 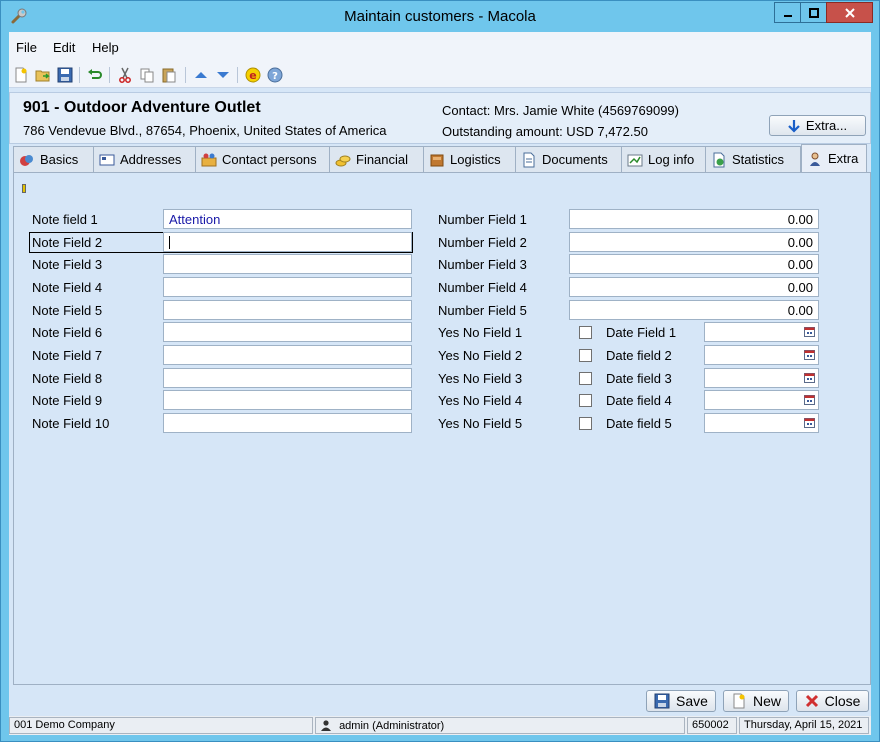 I want to click on yesno-field-3-checkbox, so click(x=585, y=378).